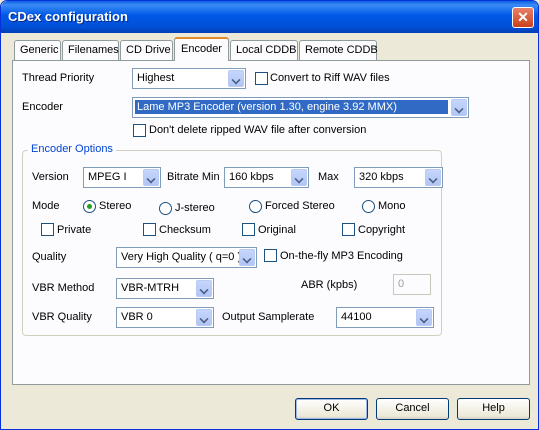  What do you see at coordinates (412, 409) in the screenshot?
I see `cancel-button: Cancel` at bounding box center [412, 409].